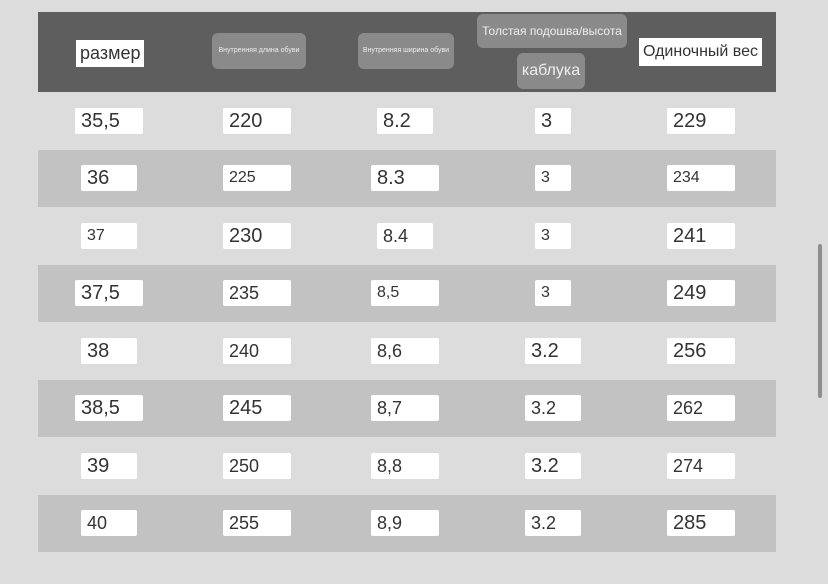 This screenshot has height=584, width=828. I want to click on cell-inner-width: 8.2, so click(405, 120).